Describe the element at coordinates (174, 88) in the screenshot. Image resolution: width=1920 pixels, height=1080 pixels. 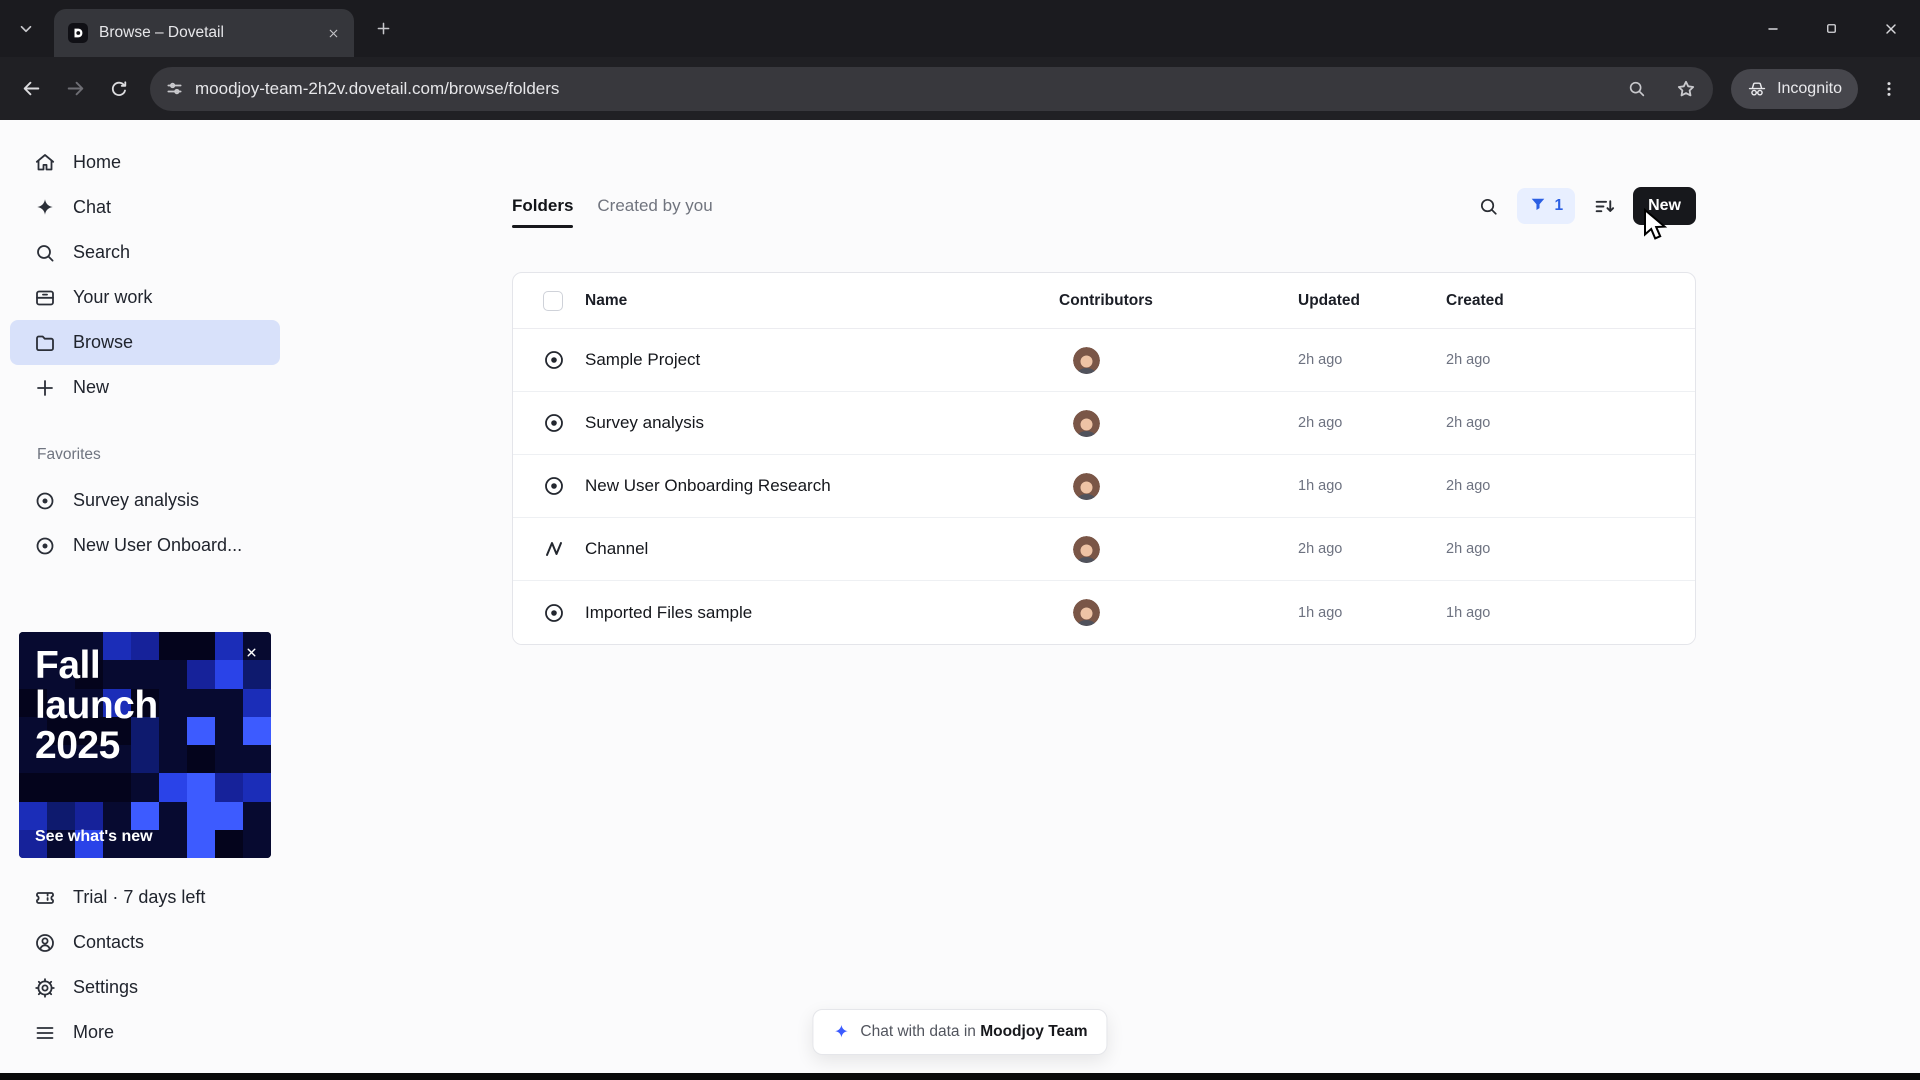
I see `site-info-icon` at that location.